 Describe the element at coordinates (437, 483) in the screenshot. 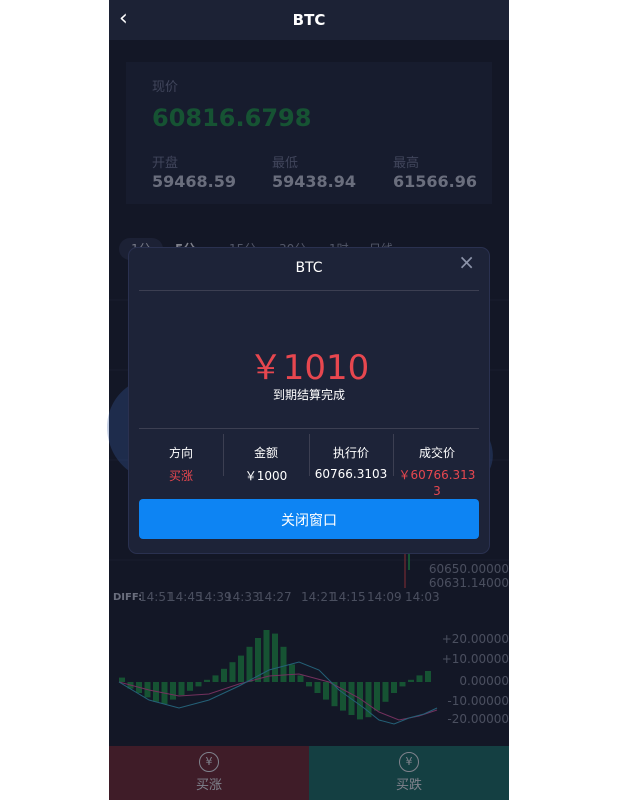

I see `deal-price-value: ￥60766.3133` at that location.